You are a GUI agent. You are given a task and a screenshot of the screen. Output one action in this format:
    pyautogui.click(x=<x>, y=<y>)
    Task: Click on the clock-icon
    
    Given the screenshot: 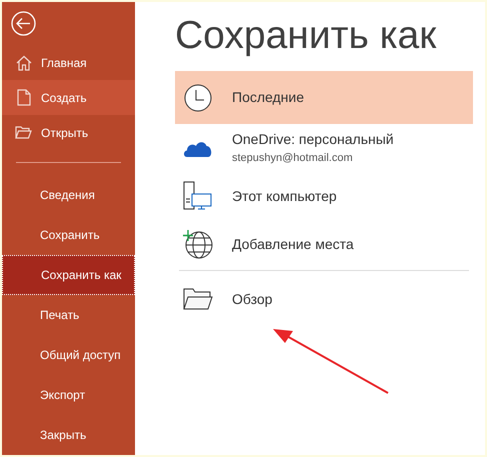 What is the action you would take?
    pyautogui.click(x=198, y=98)
    